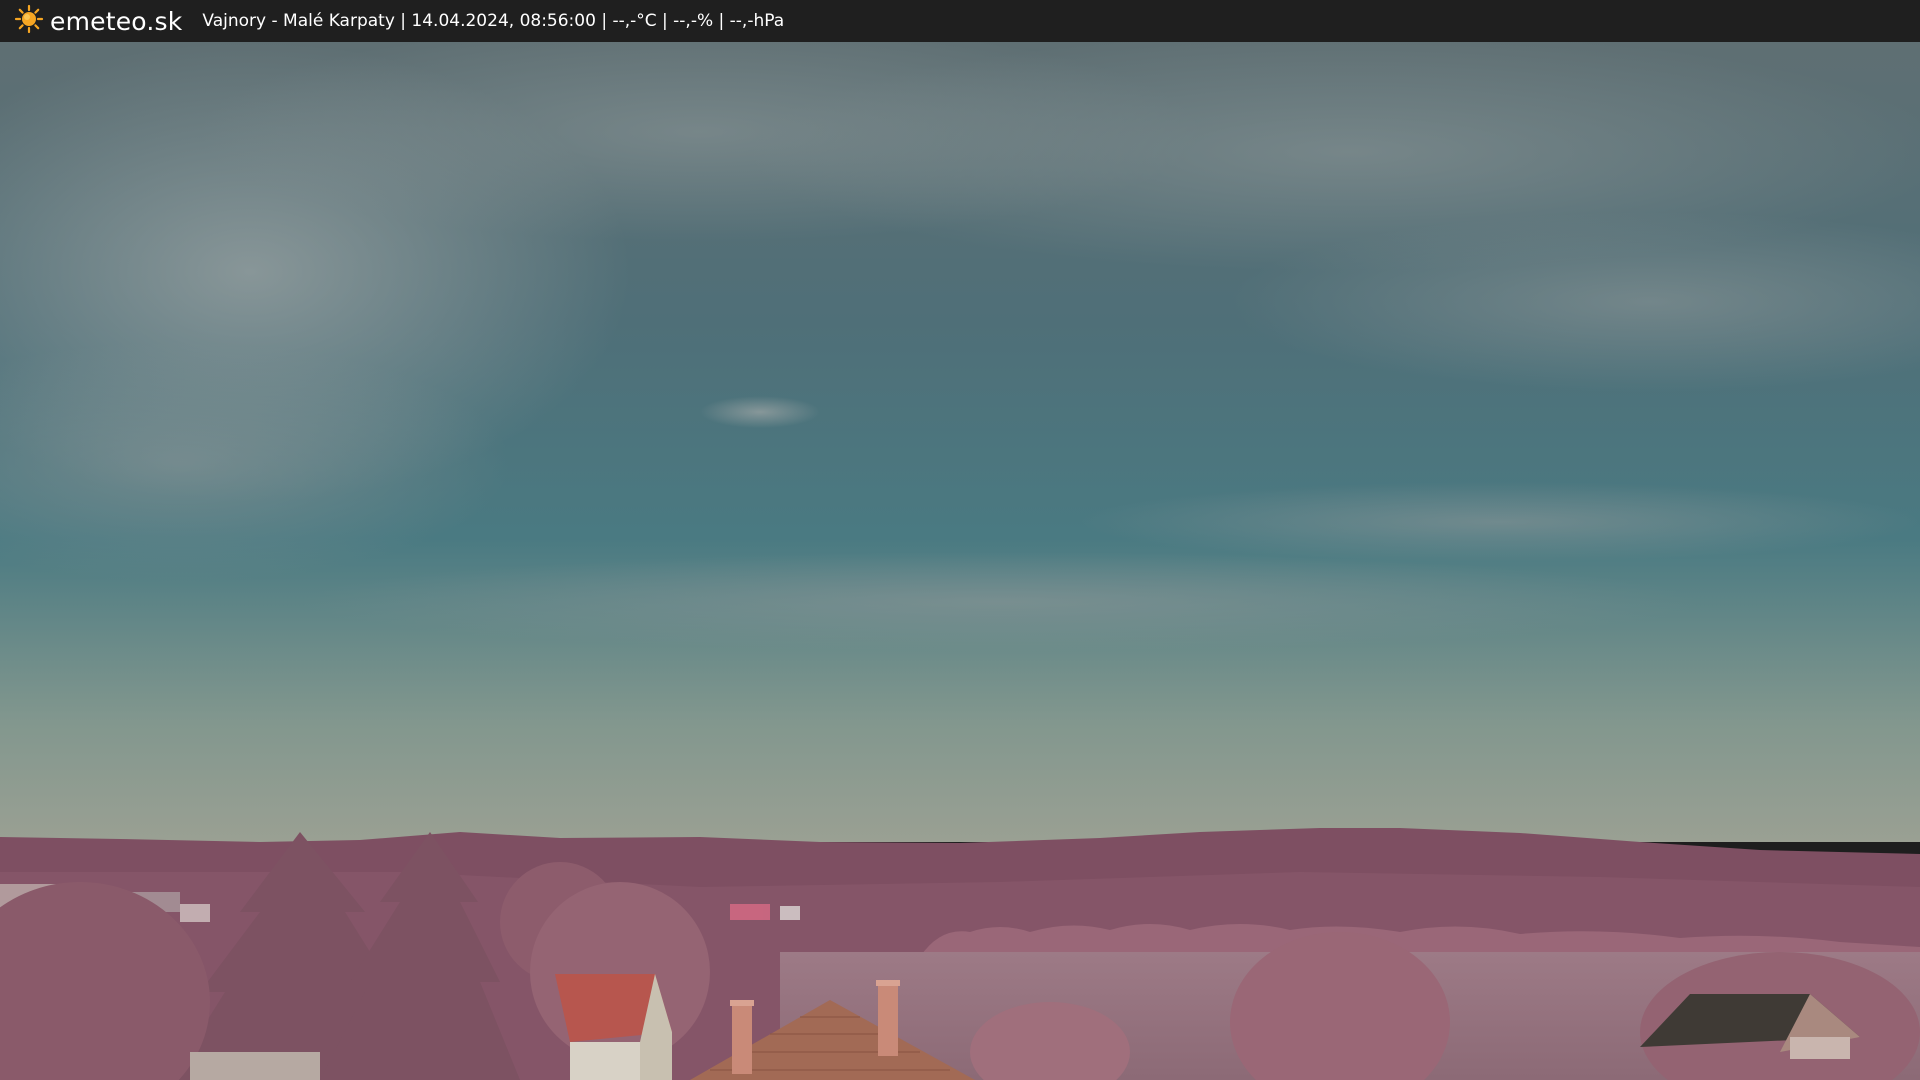 This screenshot has width=1920, height=1080. I want to click on logo: emeteo.sk, so click(98, 21).